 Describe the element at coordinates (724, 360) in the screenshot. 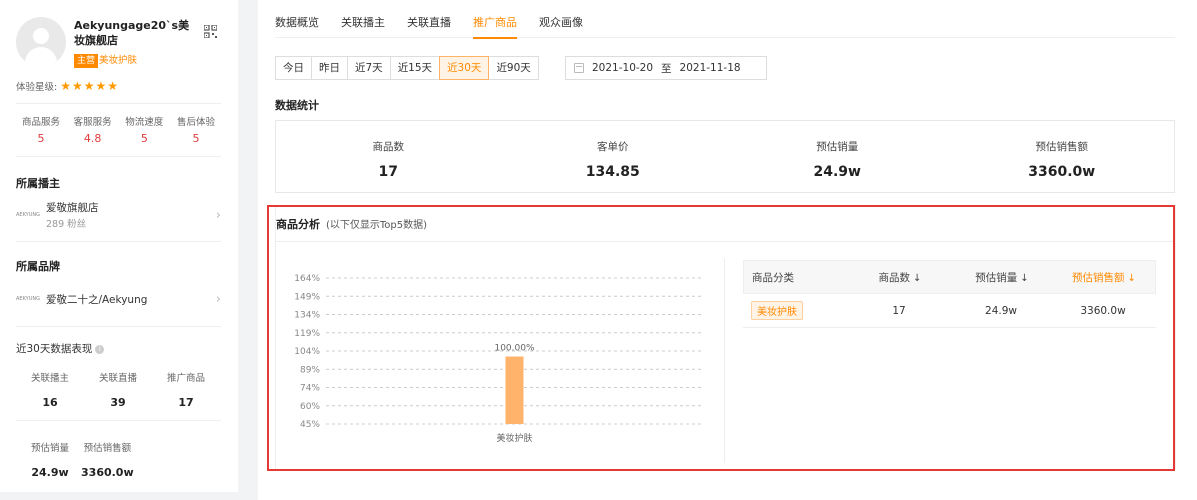

I see `vertical-divider` at that location.